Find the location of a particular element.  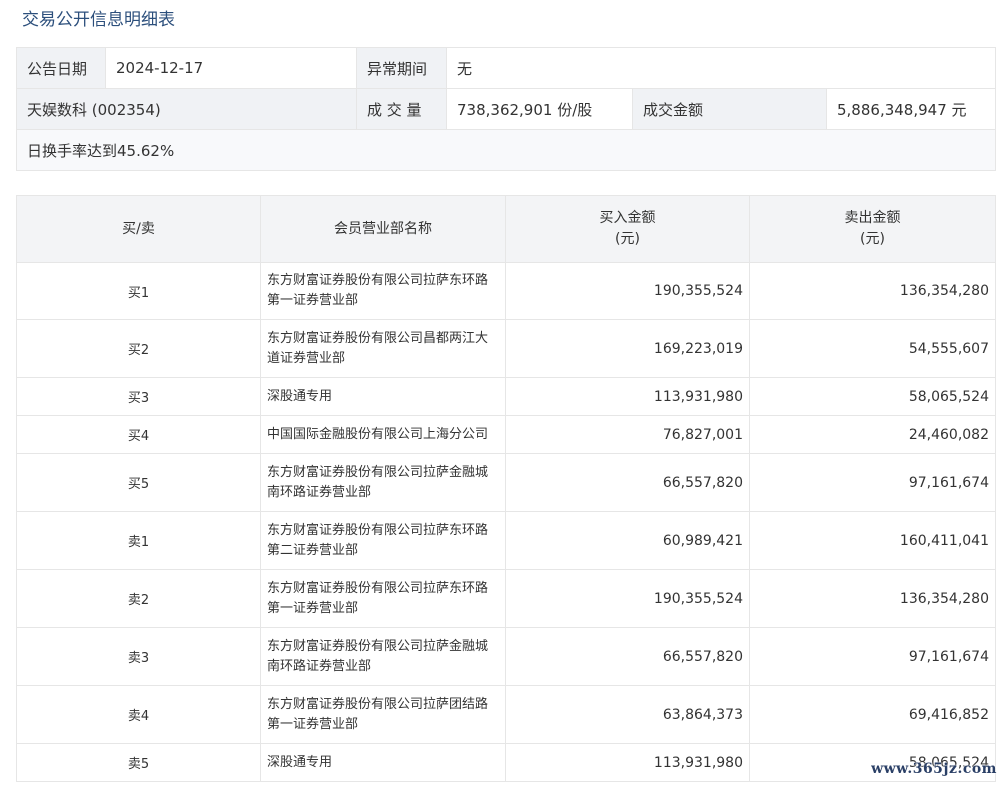

table-row: 买4 中国国际金融股份有限公司上海分公司 76,827,001 24,460,082 is located at coordinates (506, 434).